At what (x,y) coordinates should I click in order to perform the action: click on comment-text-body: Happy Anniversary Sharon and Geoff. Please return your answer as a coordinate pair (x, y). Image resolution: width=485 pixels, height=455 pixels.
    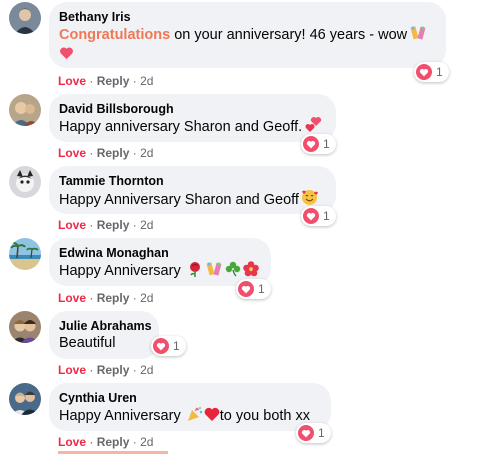
    Looking at the image, I should click on (179, 200).